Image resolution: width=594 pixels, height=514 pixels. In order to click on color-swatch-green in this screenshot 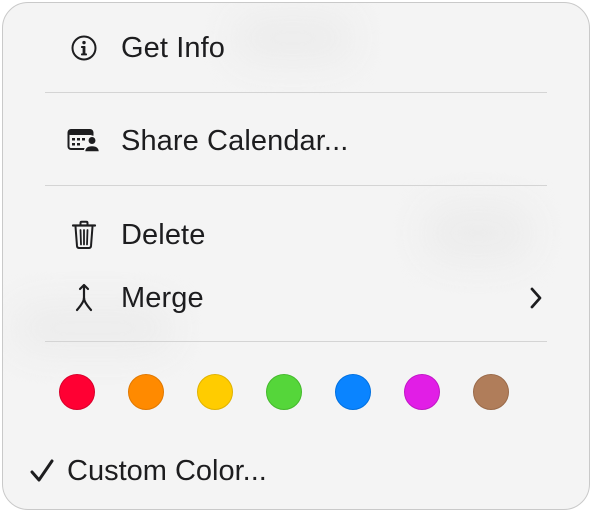, I will do `click(284, 392)`.